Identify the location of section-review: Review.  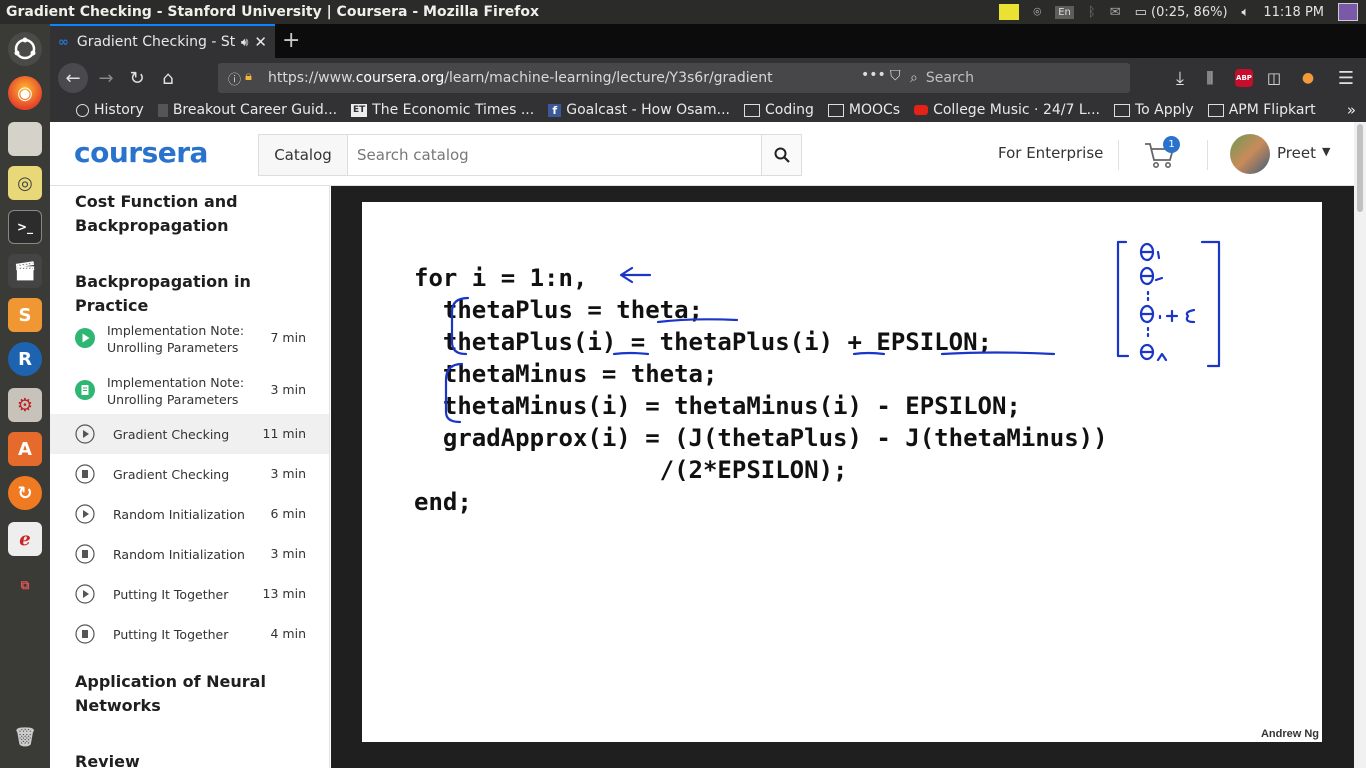
(190, 759).